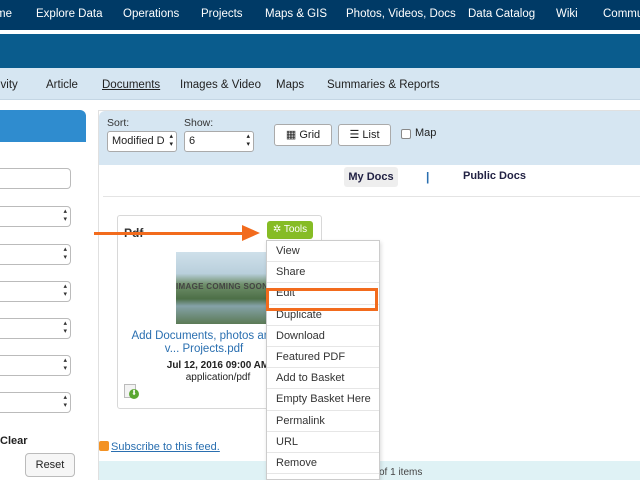  I want to click on subscribe-link: Subscribe to this feed., so click(159, 447).